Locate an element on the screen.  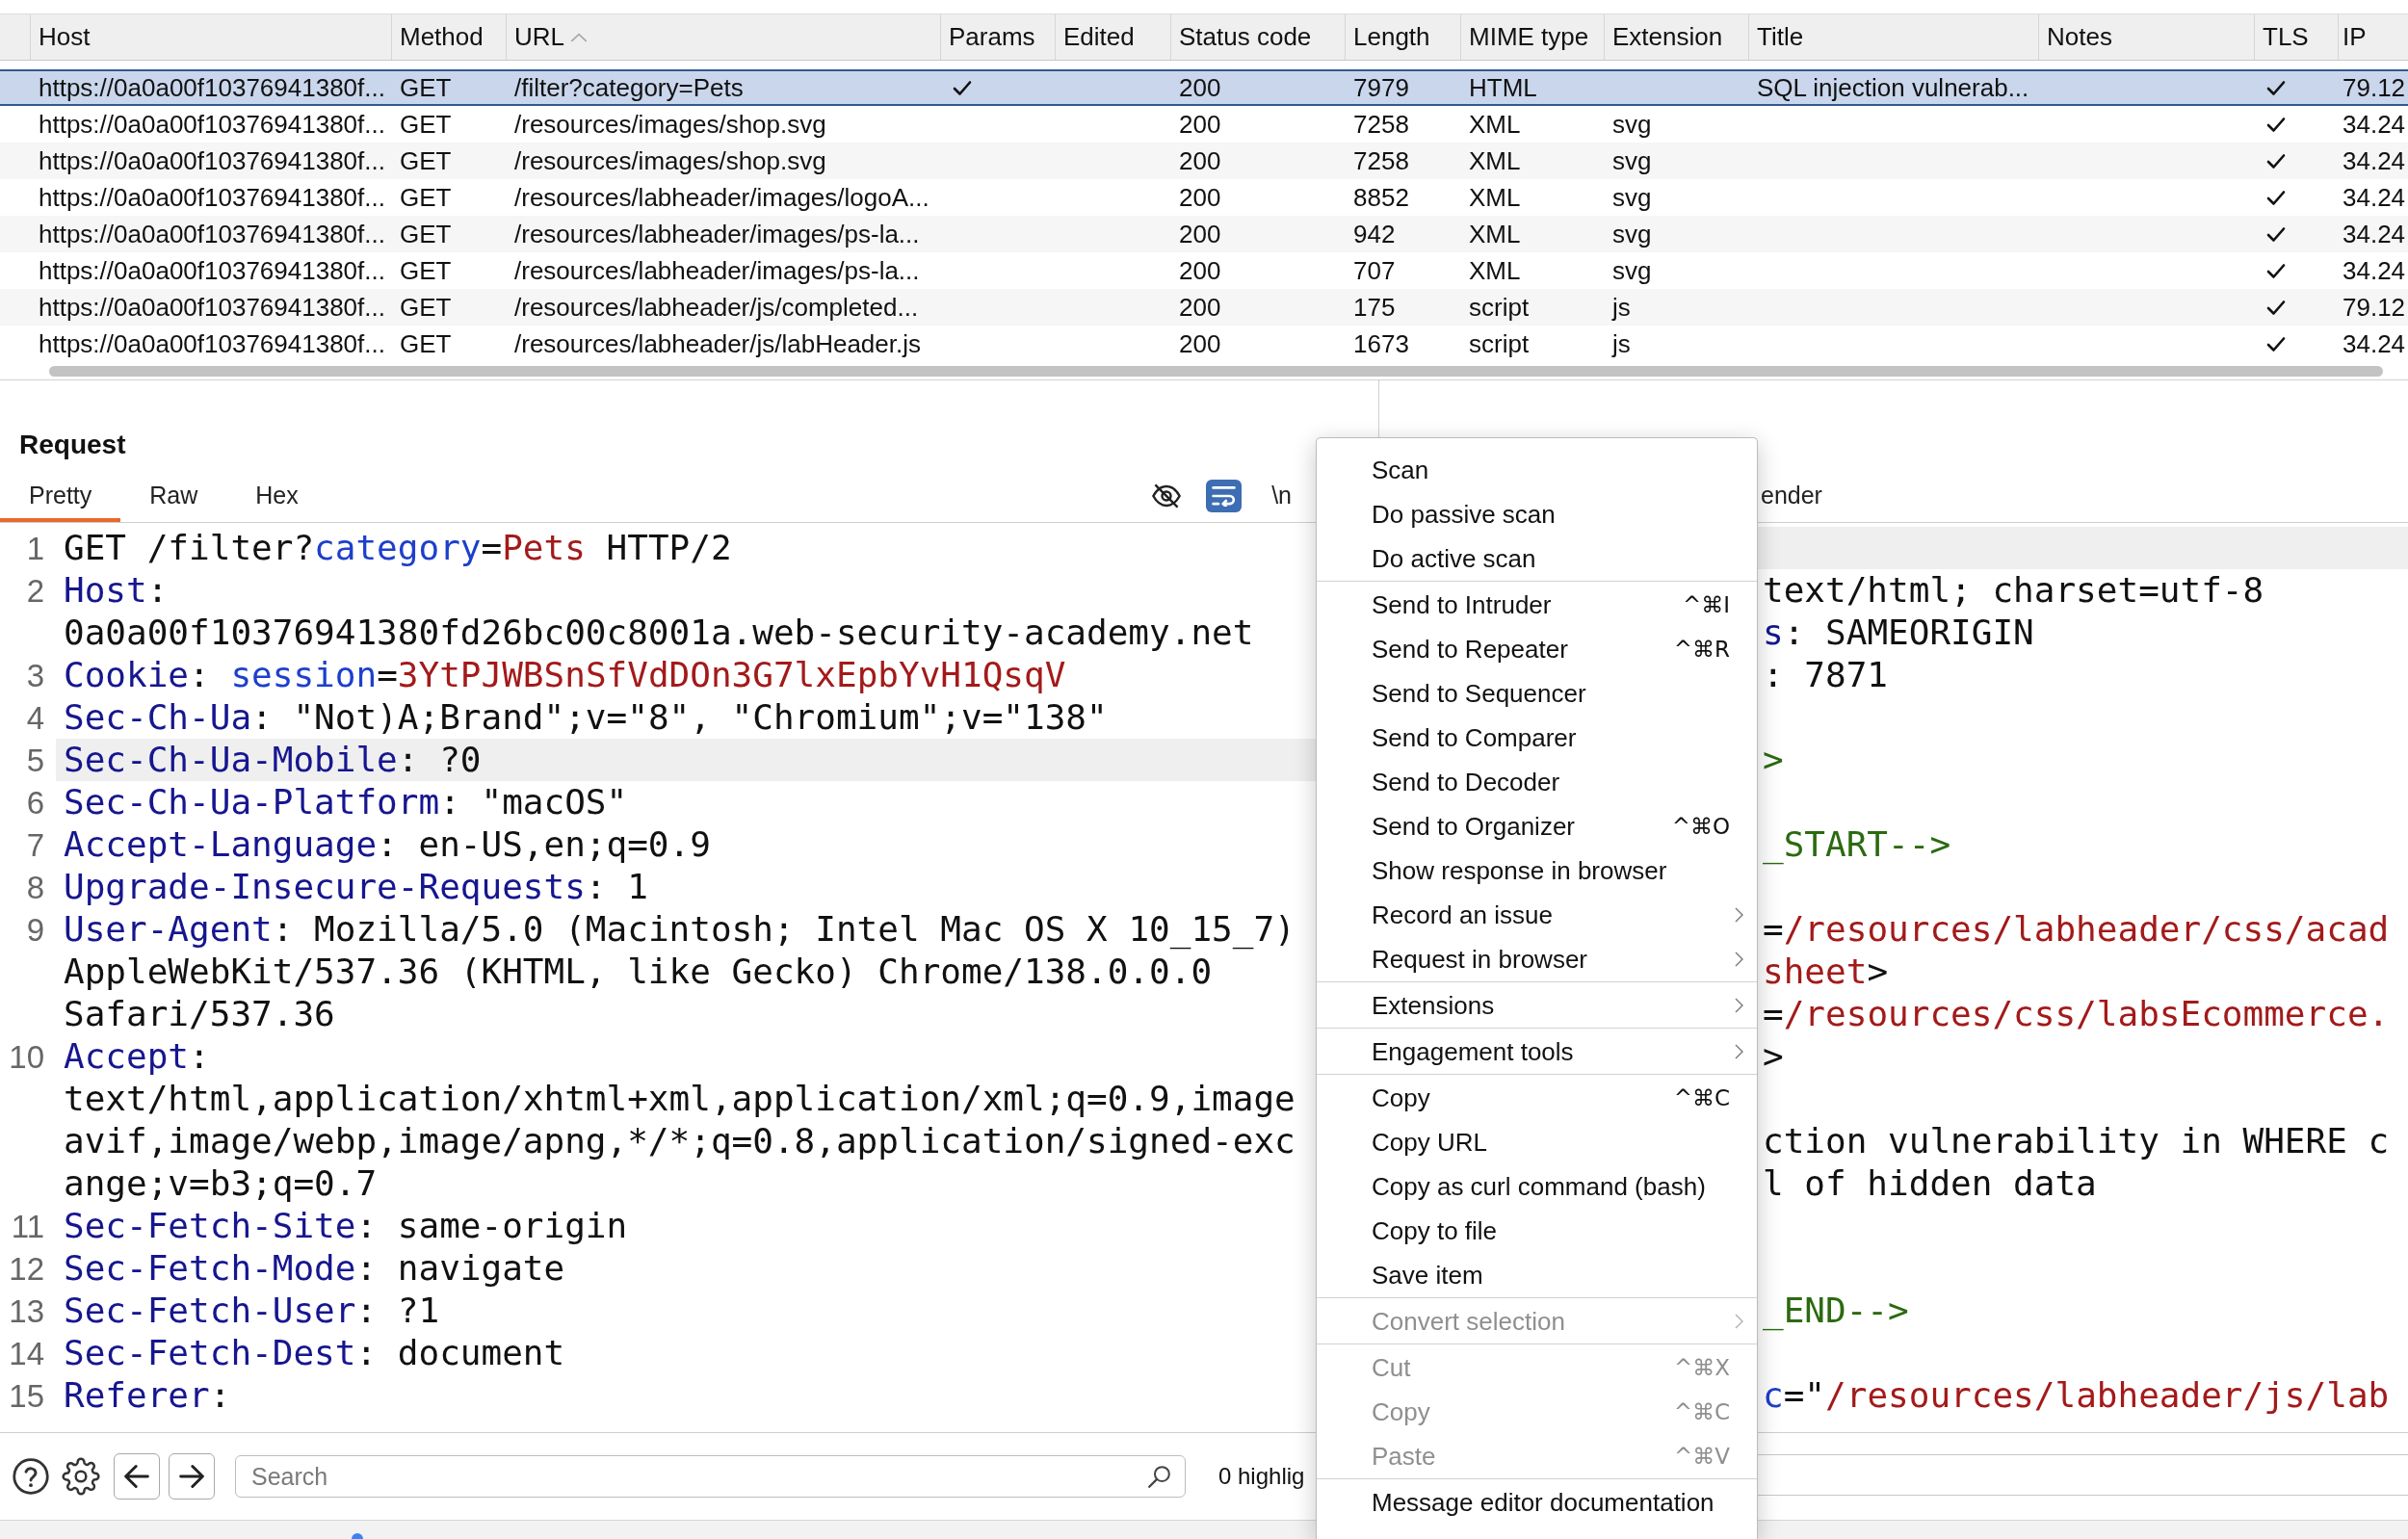
menu-item: Send to Decoder is located at coordinates (1537, 782).